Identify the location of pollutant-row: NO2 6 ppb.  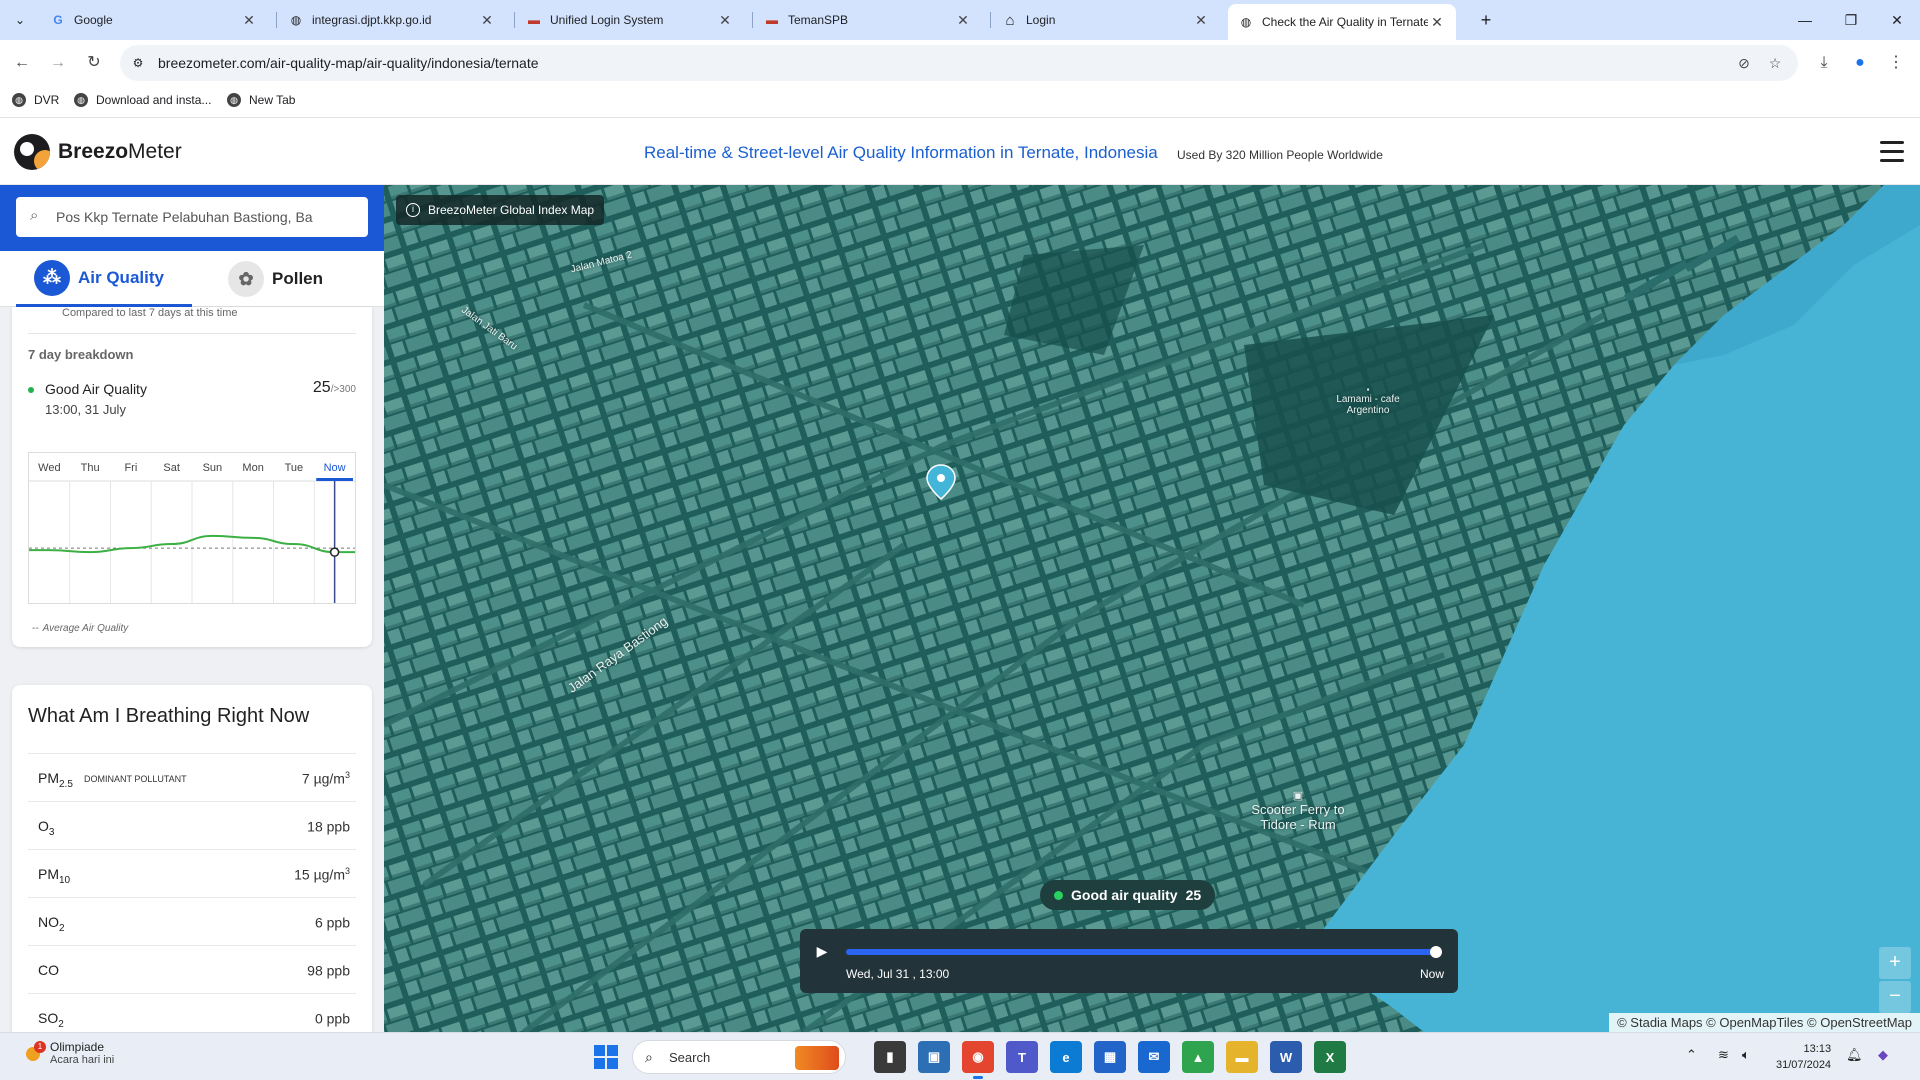
(192, 921).